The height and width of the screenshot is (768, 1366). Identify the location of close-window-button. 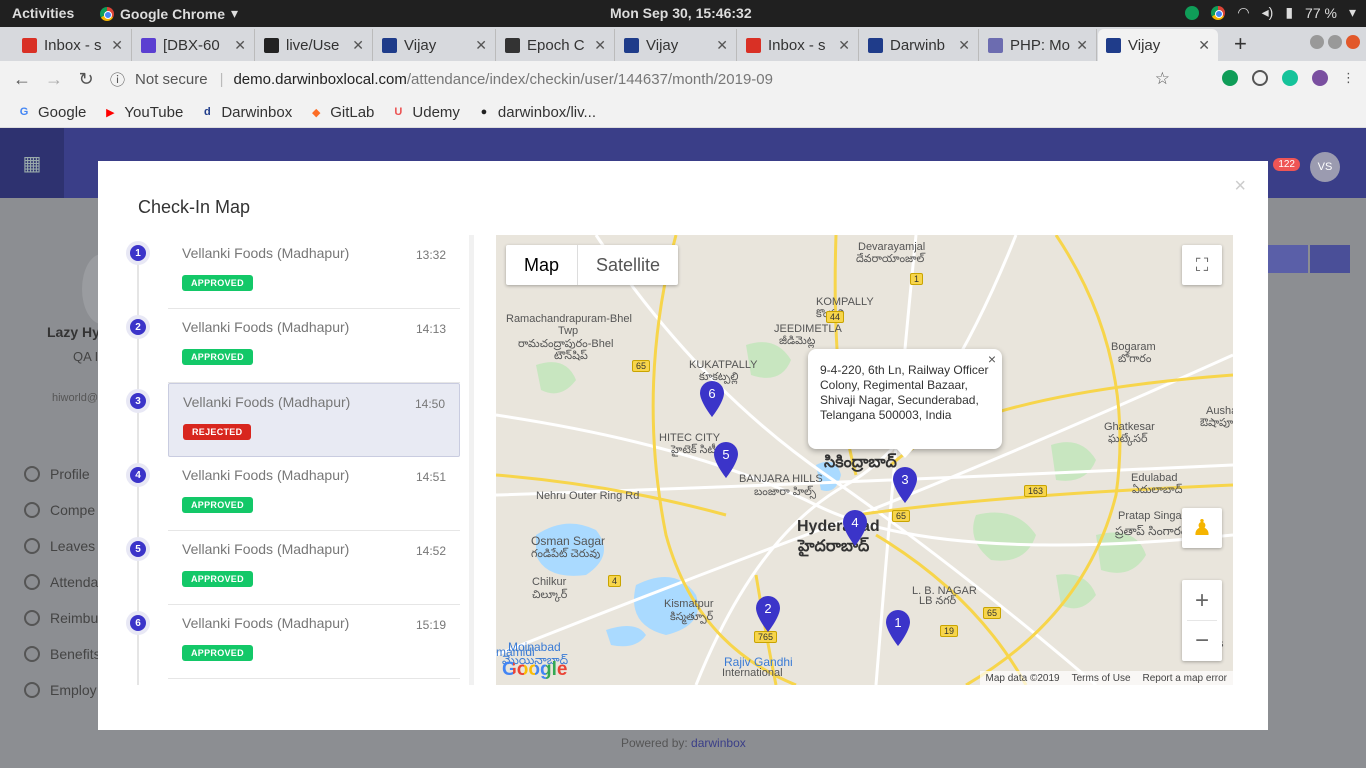
(1353, 42).